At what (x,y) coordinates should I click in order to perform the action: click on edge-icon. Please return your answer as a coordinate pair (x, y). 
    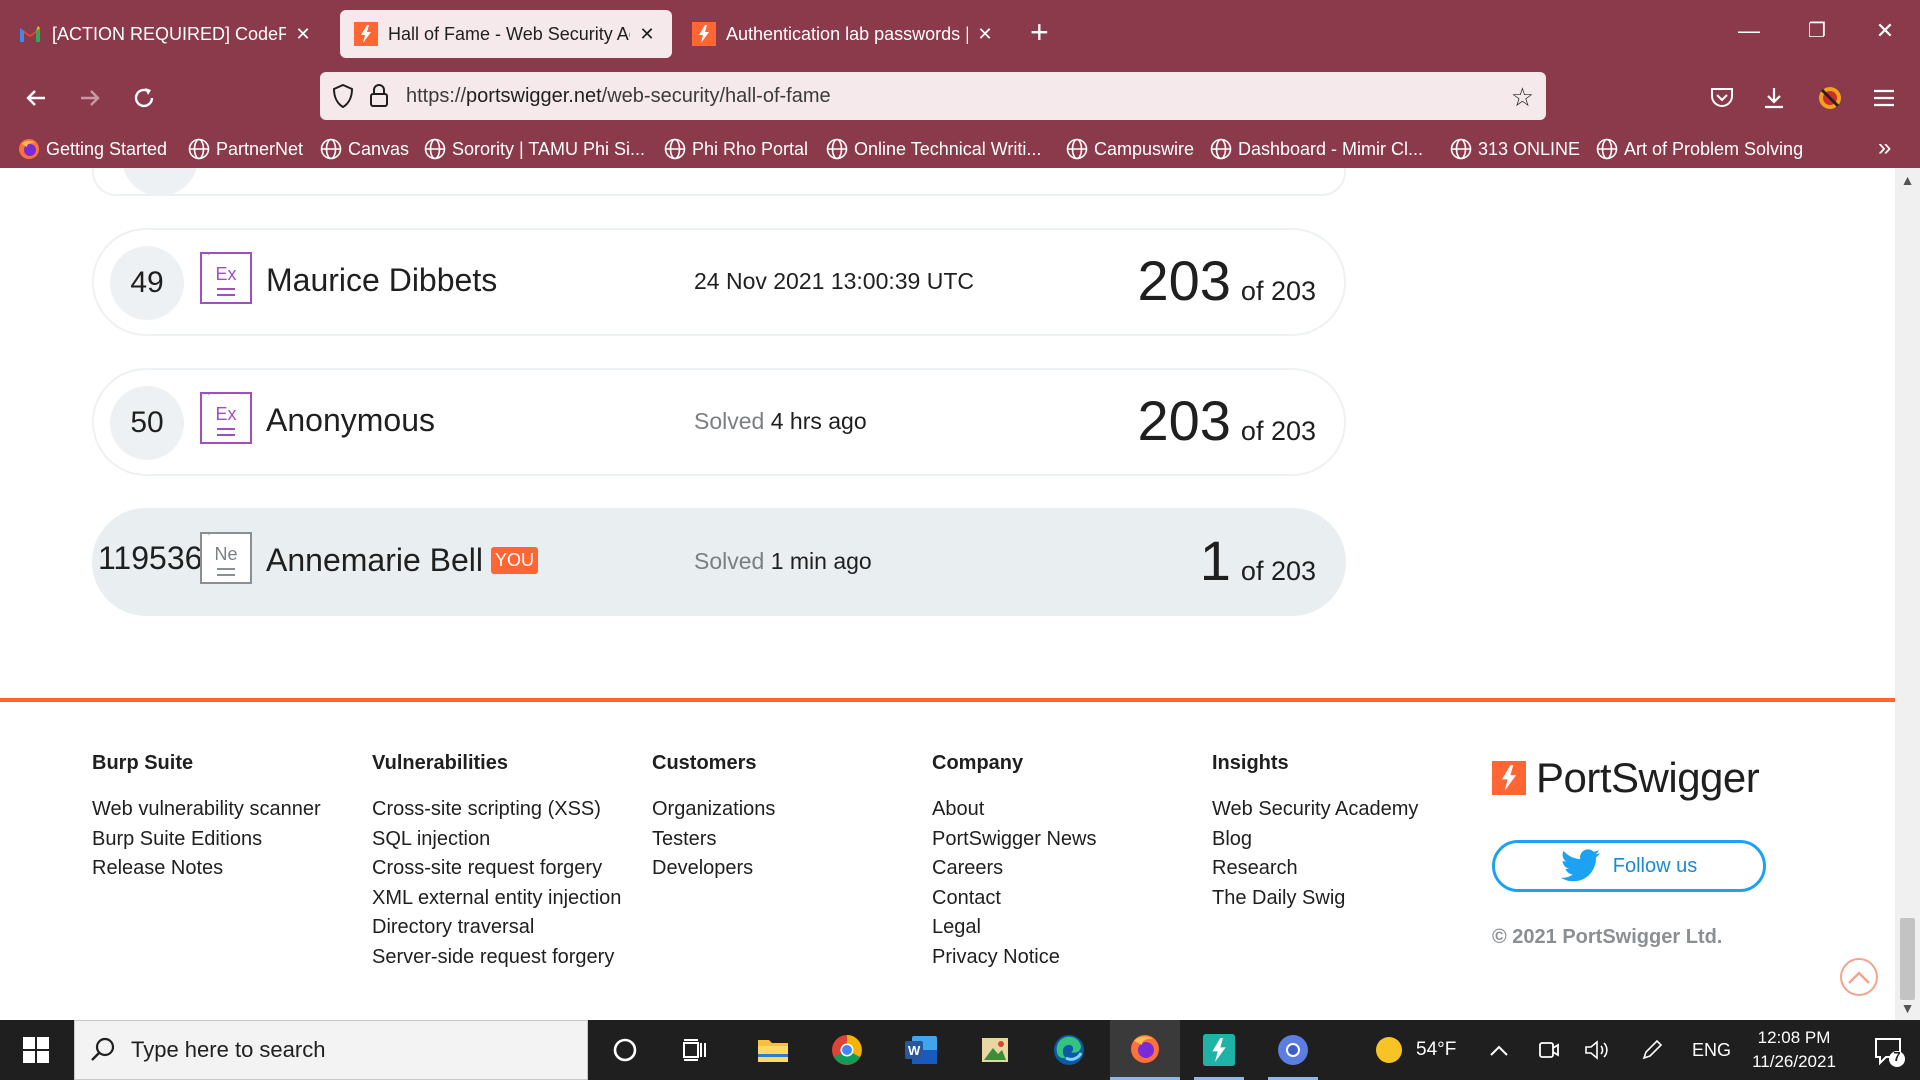
    Looking at the image, I should click on (1069, 1050).